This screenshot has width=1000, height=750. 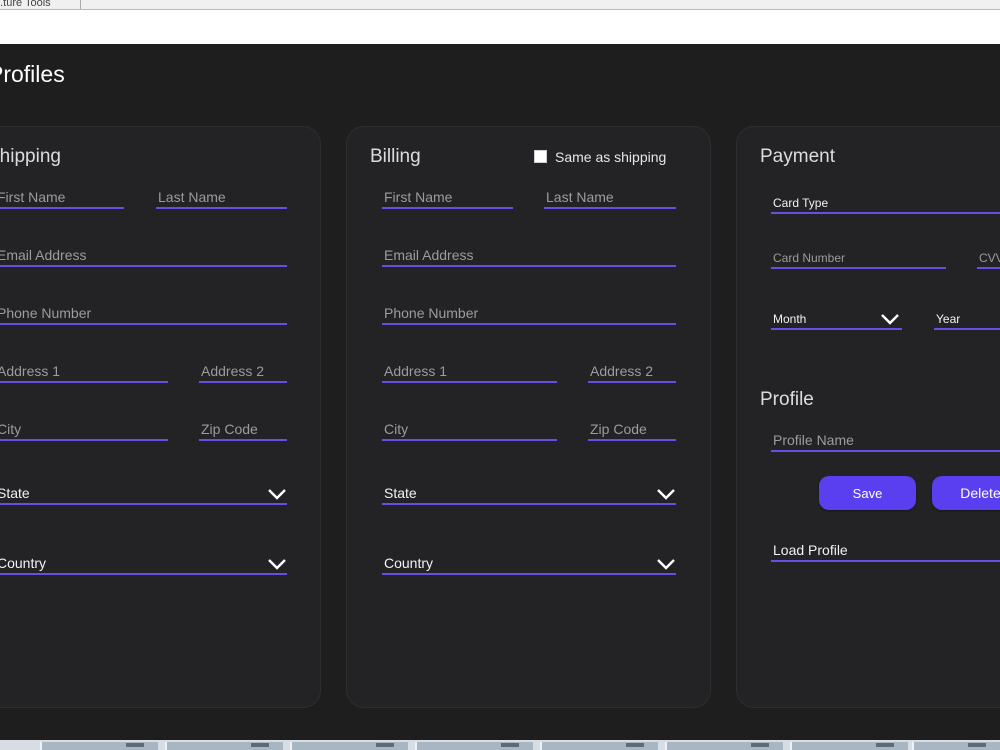 What do you see at coordinates (143, 494) in the screenshot?
I see `shipping-state-select: State` at bounding box center [143, 494].